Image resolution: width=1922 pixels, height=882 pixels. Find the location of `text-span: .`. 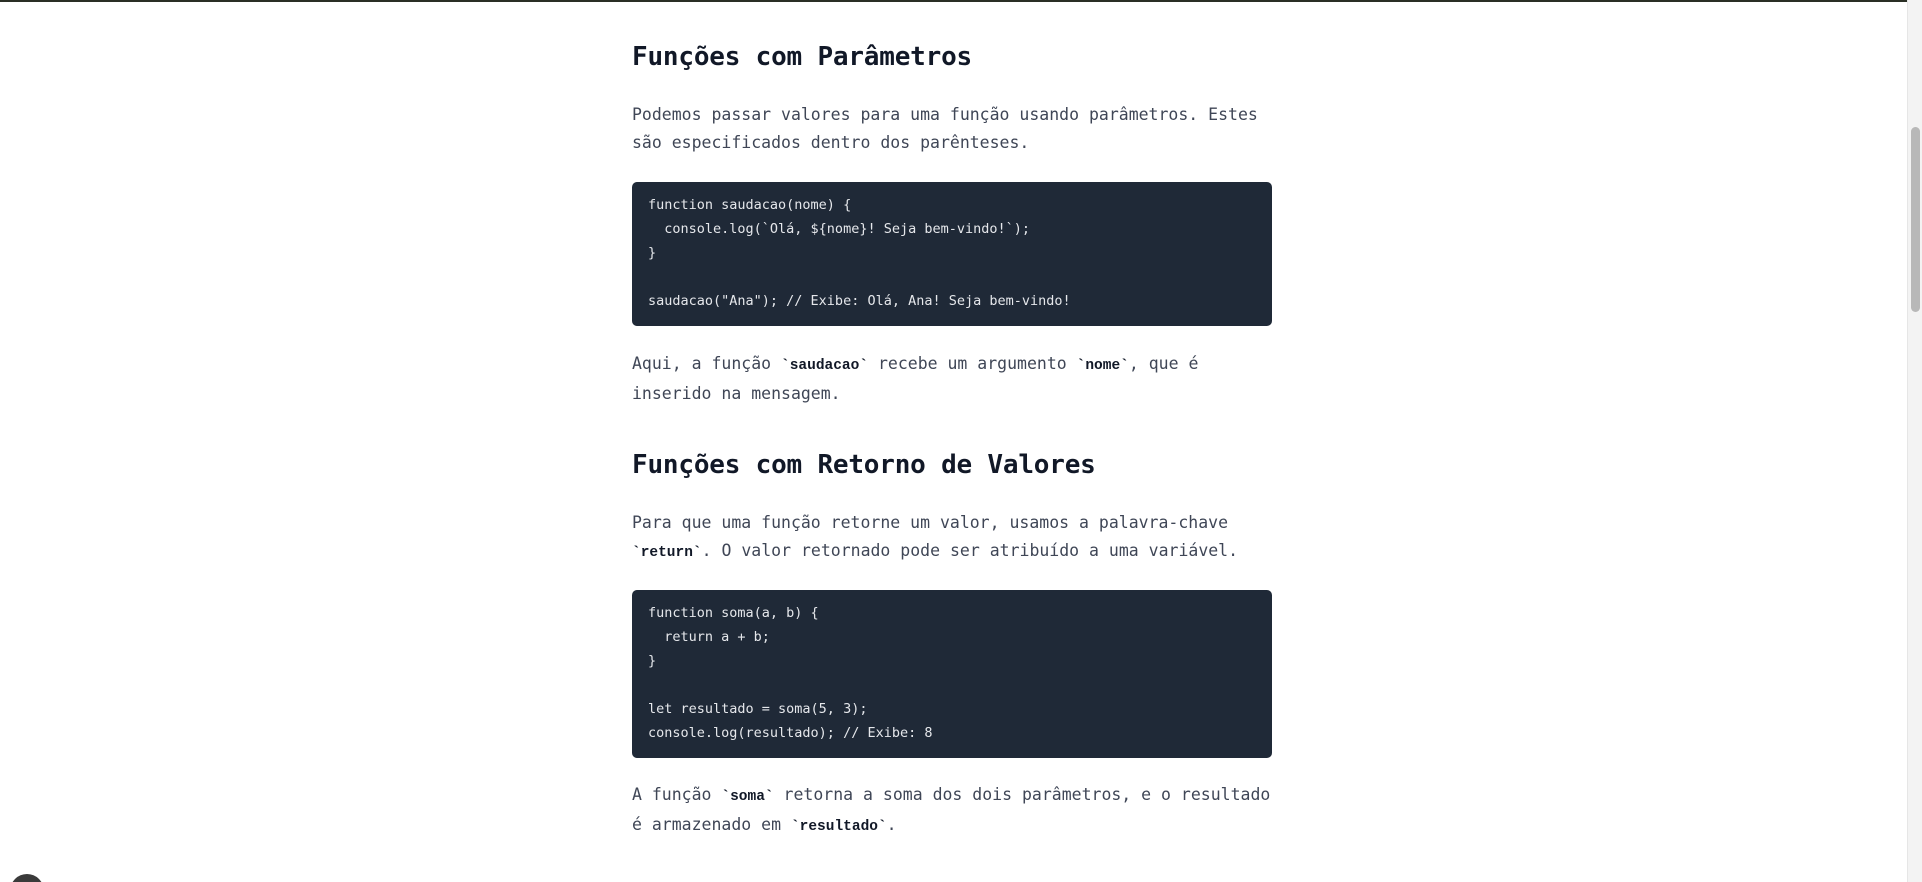

text-span: . is located at coordinates (891, 824).